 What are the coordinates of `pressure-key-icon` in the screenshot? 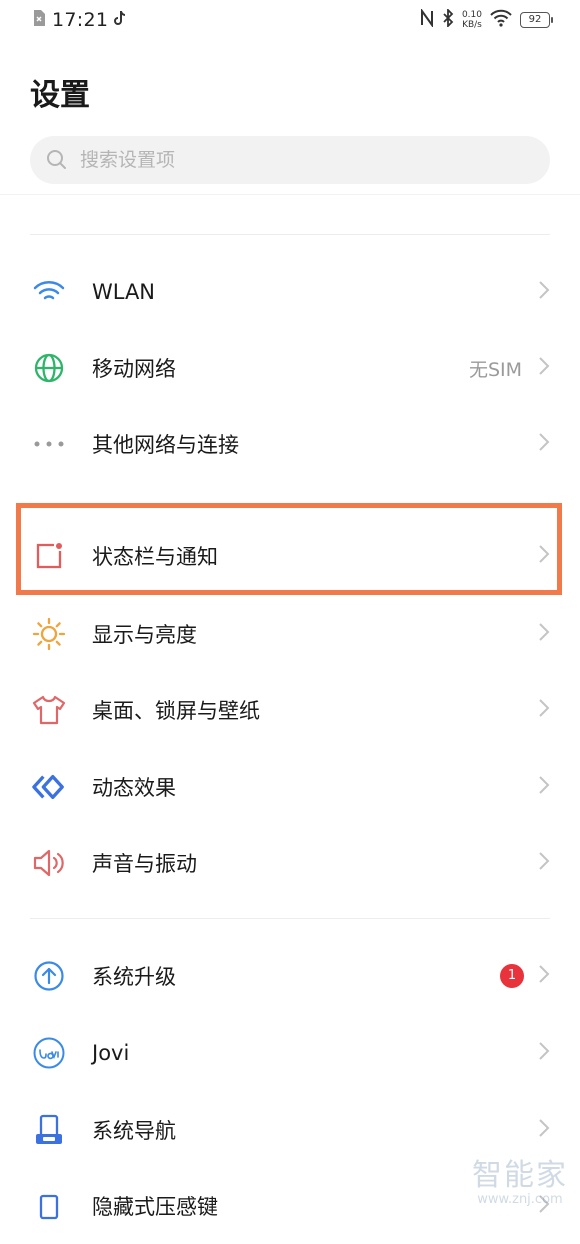 It's located at (49, 1206).